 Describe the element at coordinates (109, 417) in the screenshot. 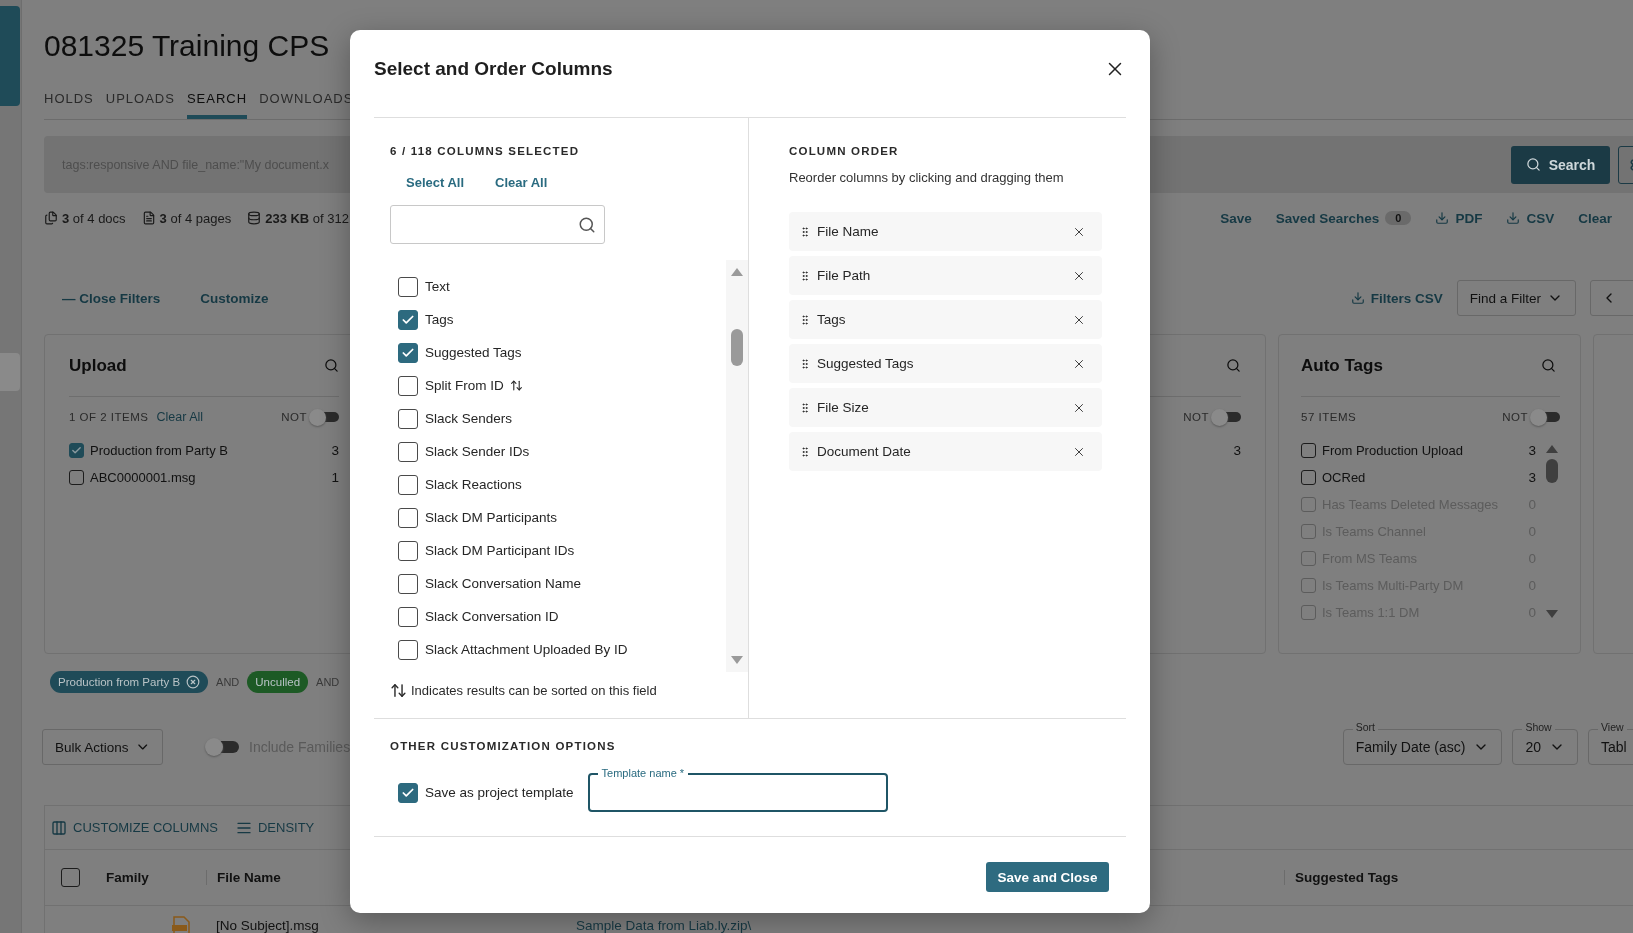

I see `item-count: 1 OF 2 ITEMS` at that location.